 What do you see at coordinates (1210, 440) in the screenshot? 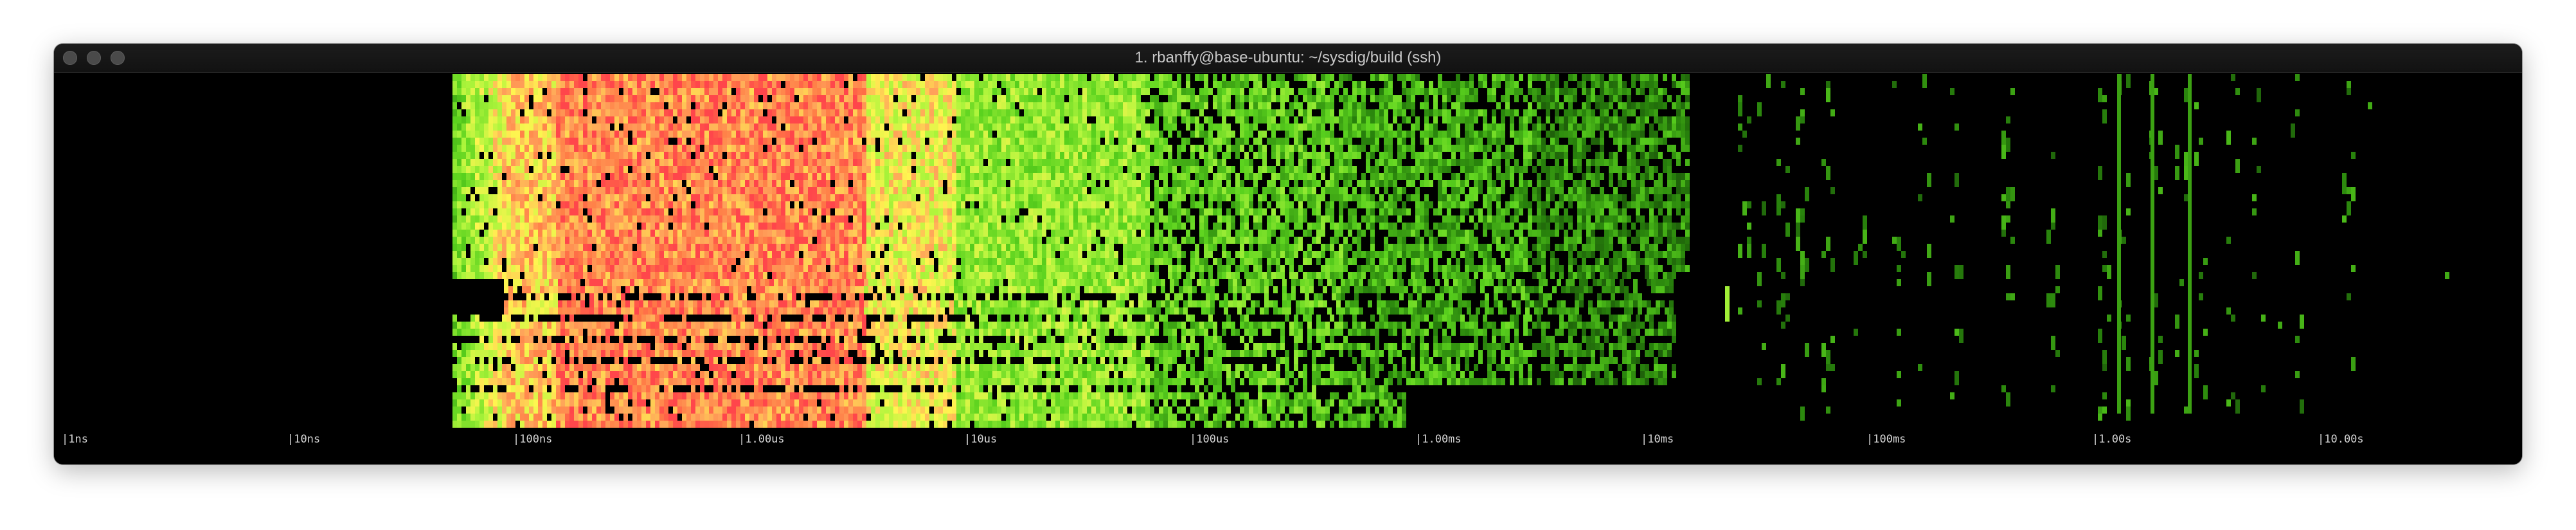
I see `axis-tick-label: |100us` at bounding box center [1210, 440].